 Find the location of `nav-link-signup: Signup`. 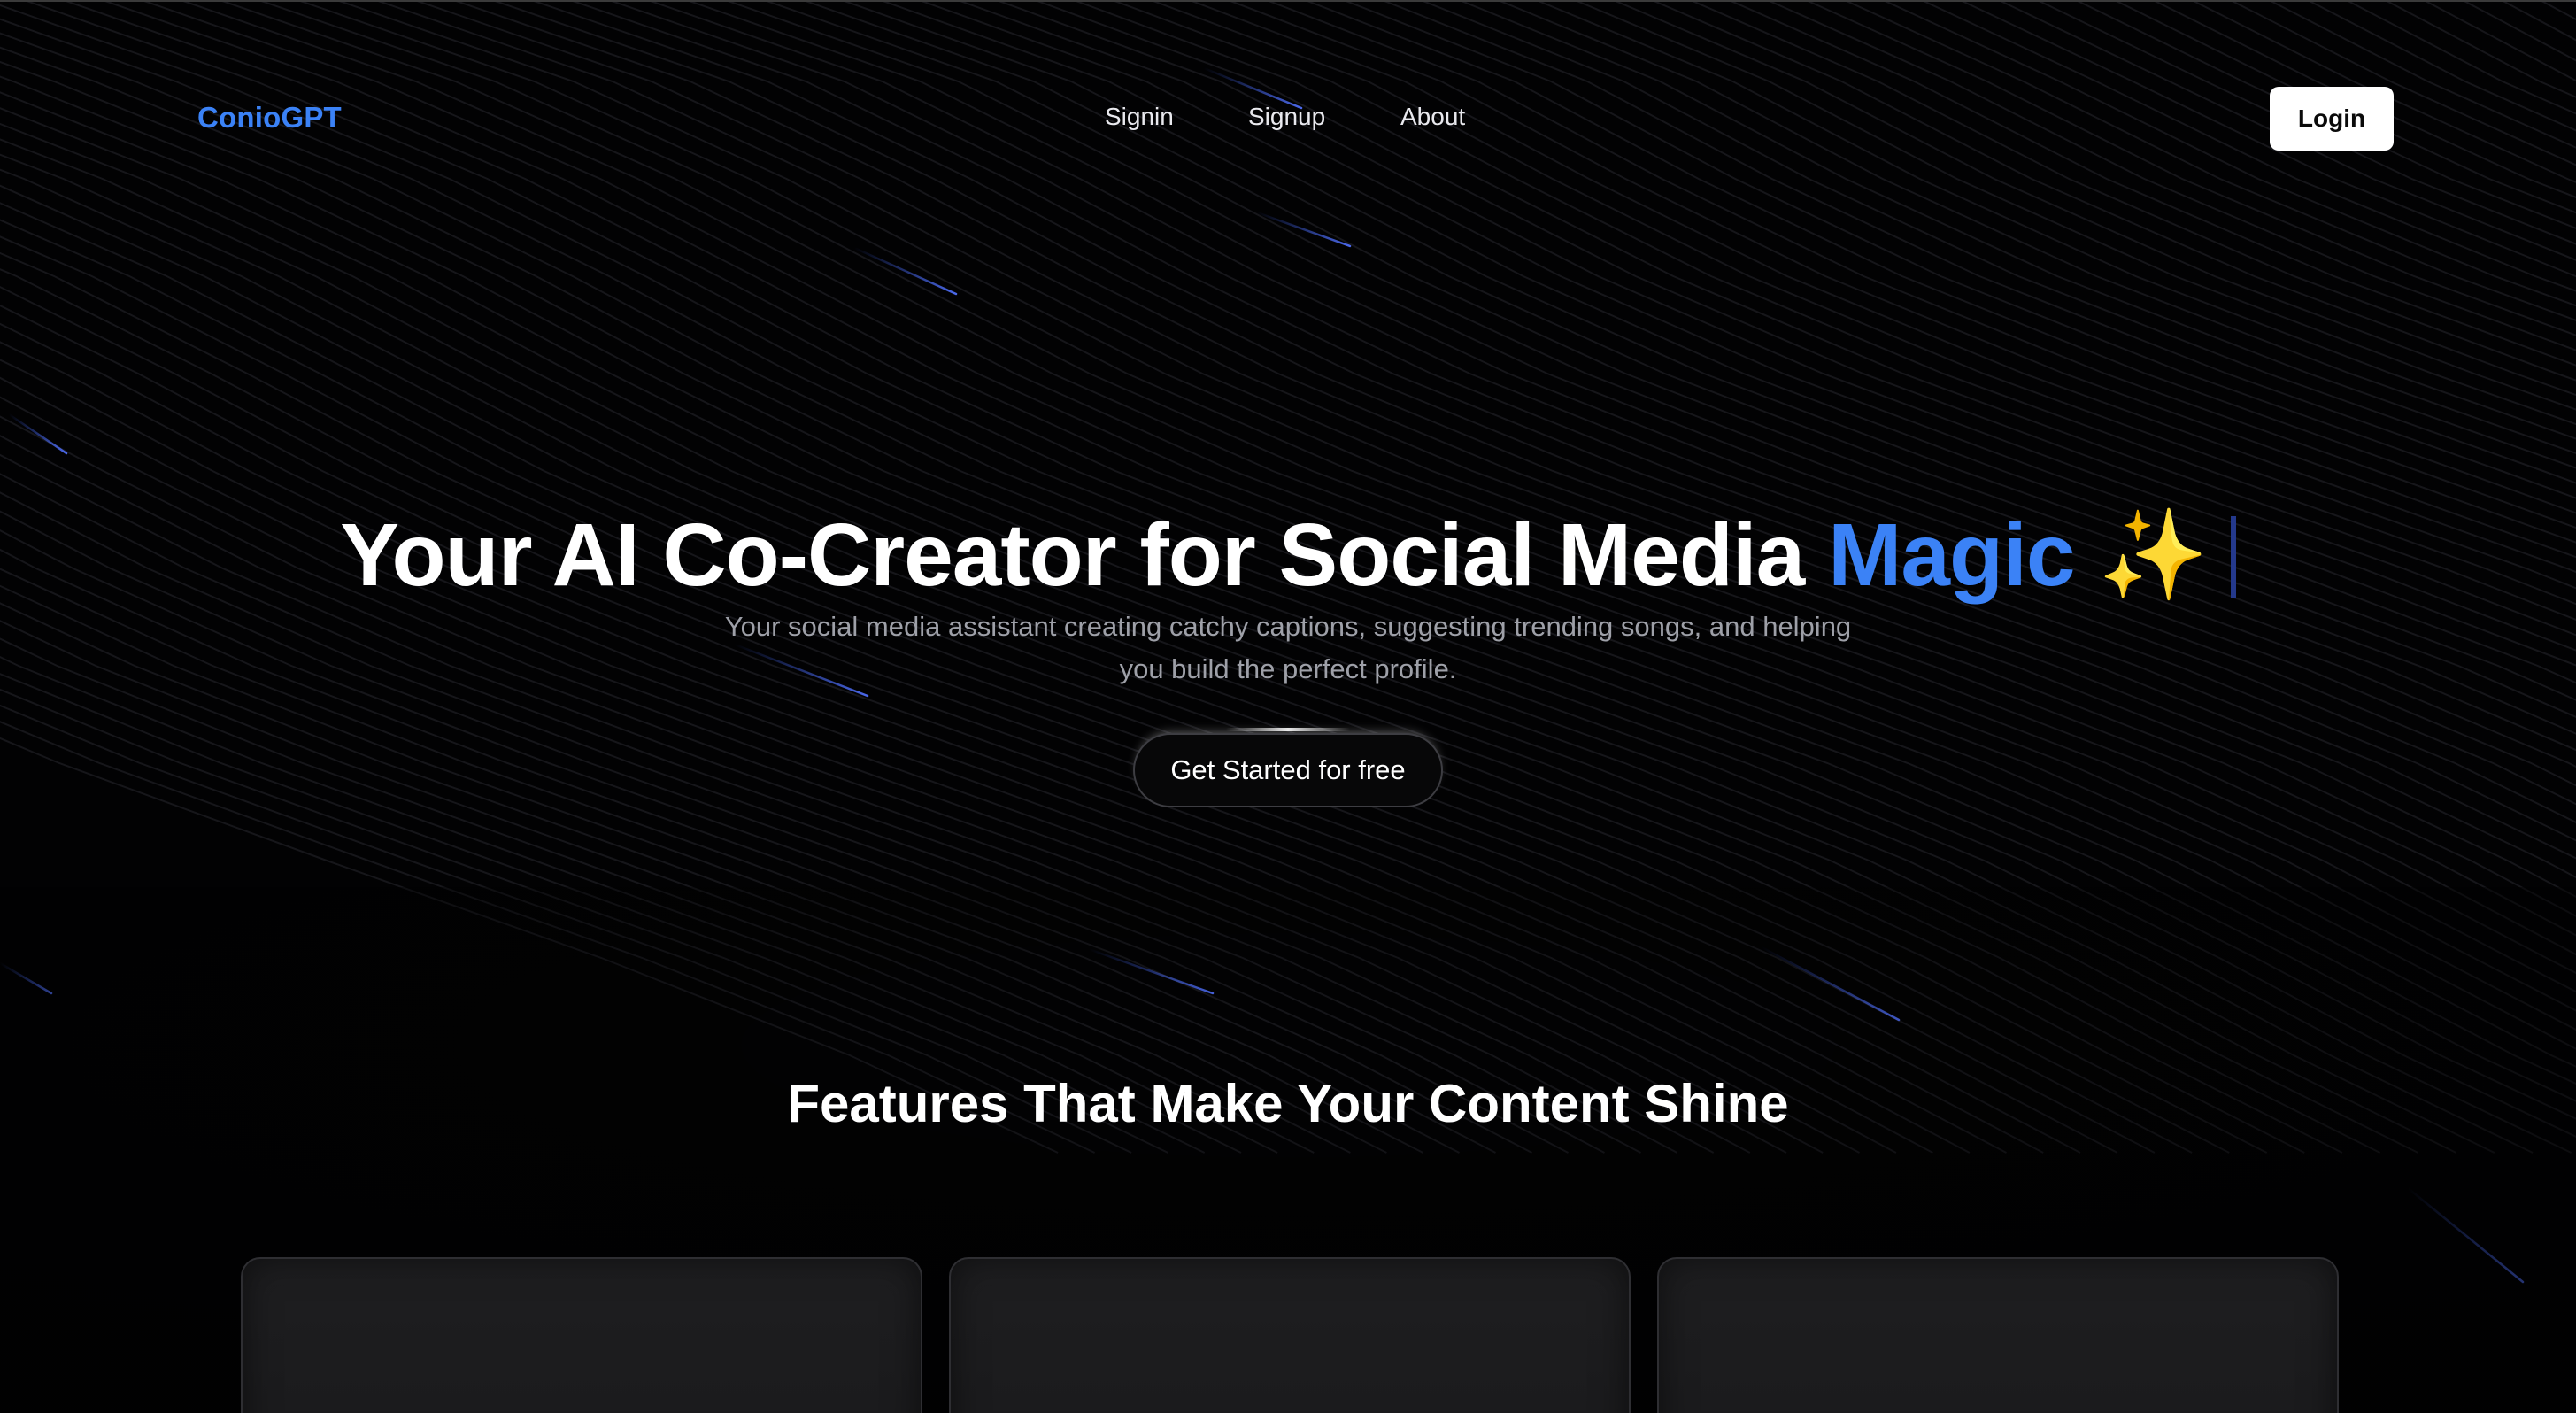

nav-link-signup: Signup is located at coordinates (1286, 117).